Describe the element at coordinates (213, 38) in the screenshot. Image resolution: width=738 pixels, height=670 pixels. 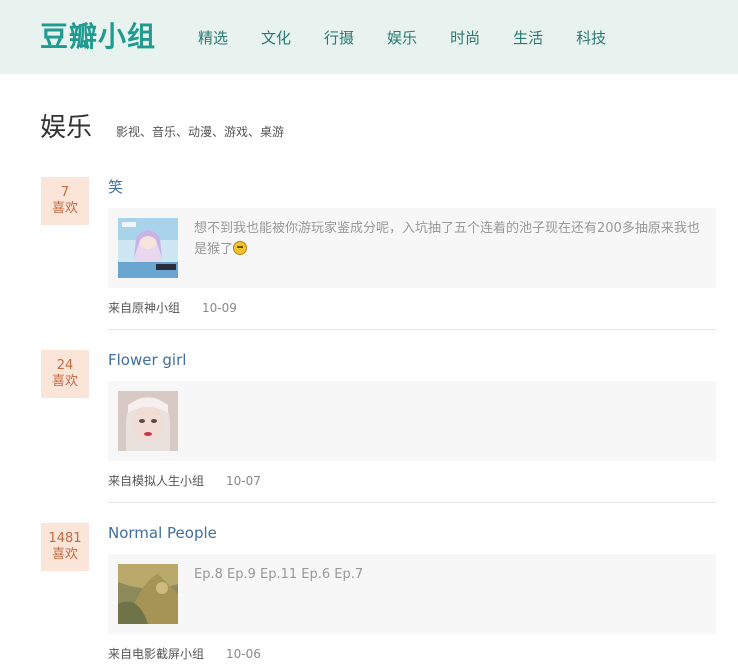
I see `nav-item-featured: 精选` at that location.